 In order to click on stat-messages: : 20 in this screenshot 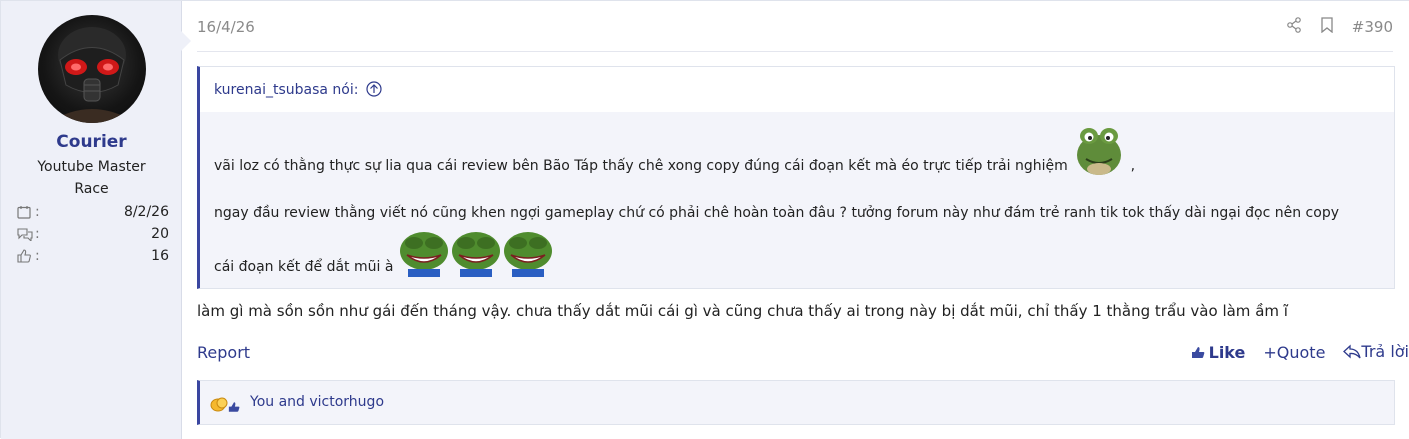, I will do `click(93, 235)`.